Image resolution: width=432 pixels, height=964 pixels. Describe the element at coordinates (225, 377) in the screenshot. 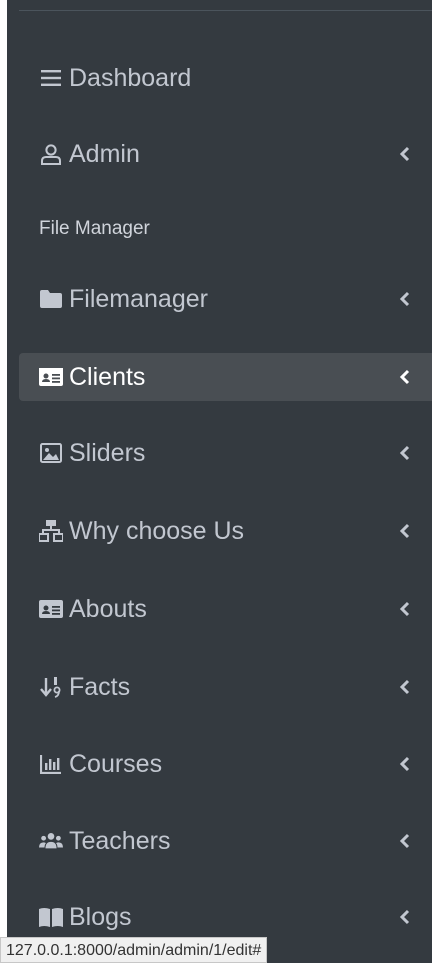

I see `nav-item-clients: Clients` at that location.